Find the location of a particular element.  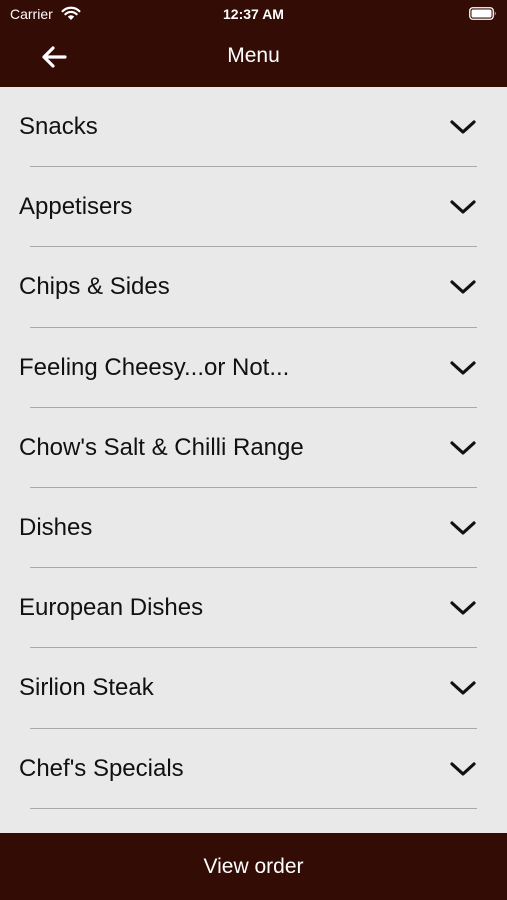

status-bar: Carrier 12:37 AM is located at coordinates (253, 14).